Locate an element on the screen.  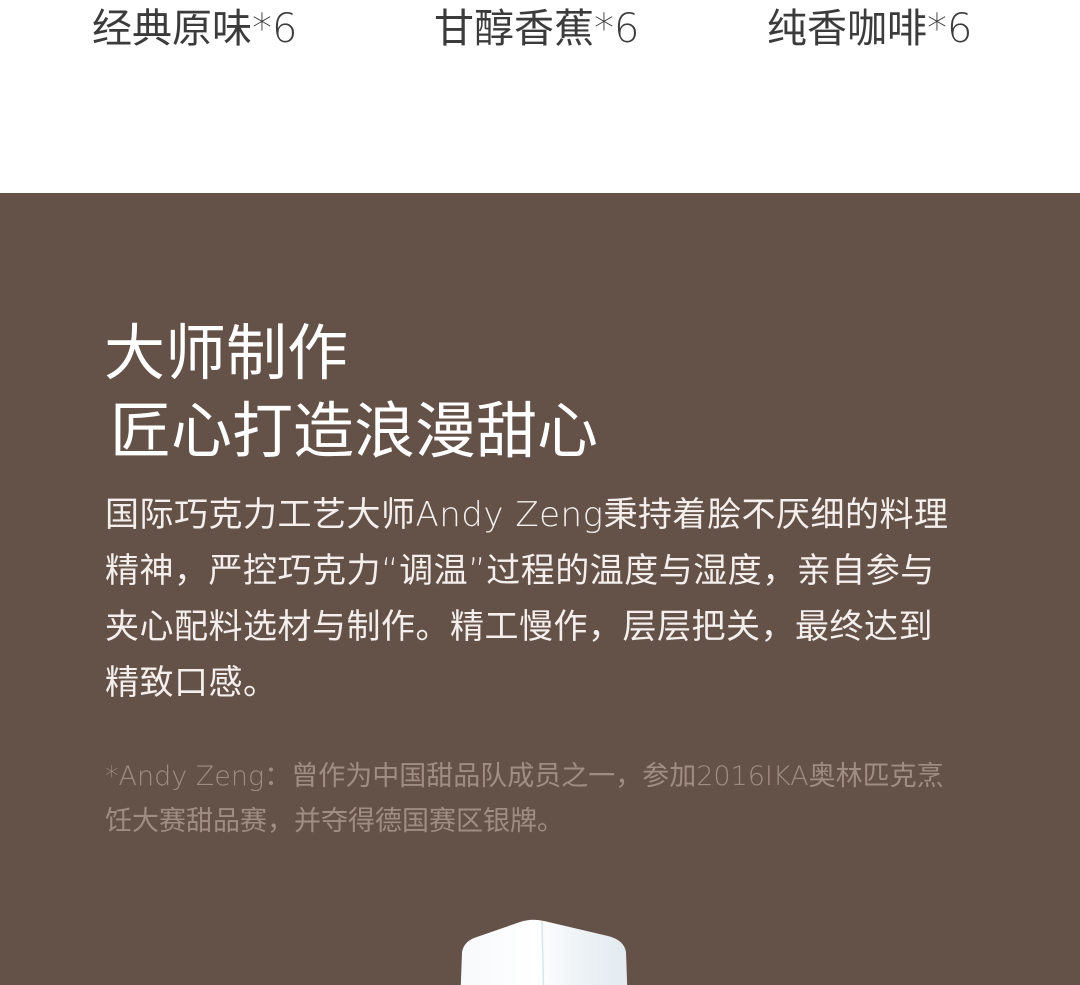
flavor-banana-label: 甘醇香蕉*6 is located at coordinates (537, 29).